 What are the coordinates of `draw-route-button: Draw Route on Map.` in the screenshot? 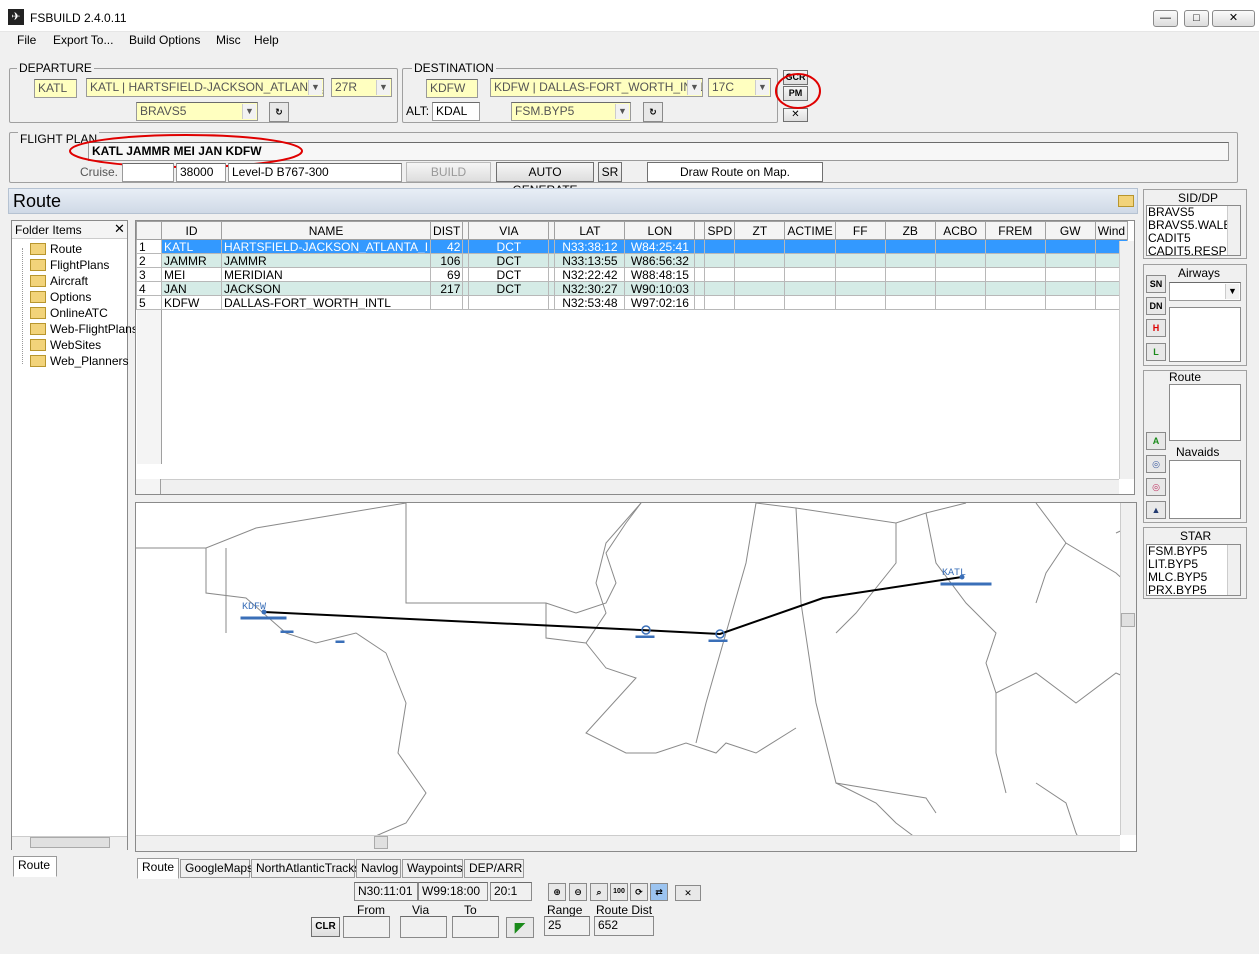 It's located at (735, 172).